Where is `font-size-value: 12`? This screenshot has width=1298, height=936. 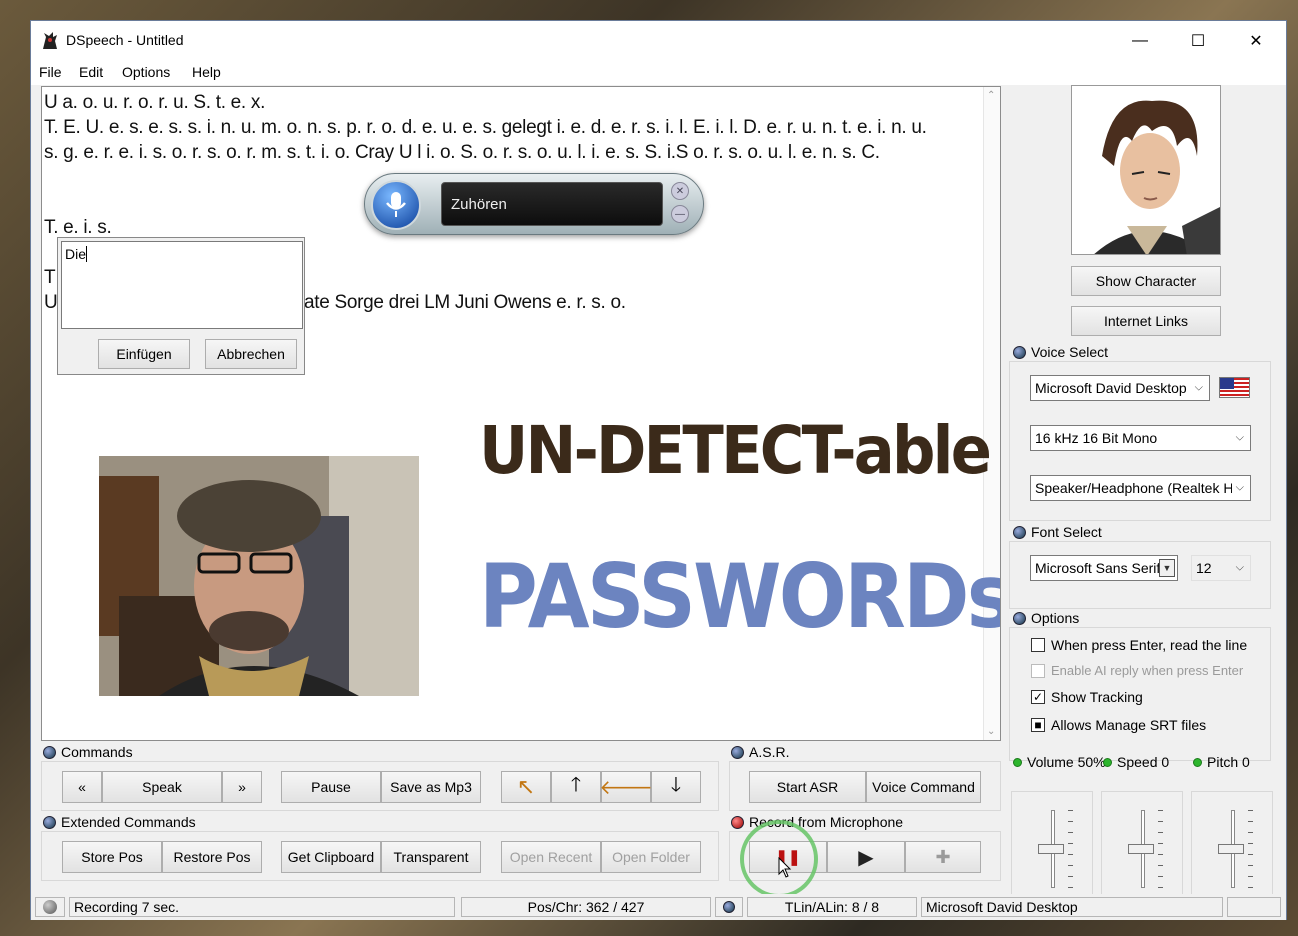
font-size-value: 12 is located at coordinates (1204, 568).